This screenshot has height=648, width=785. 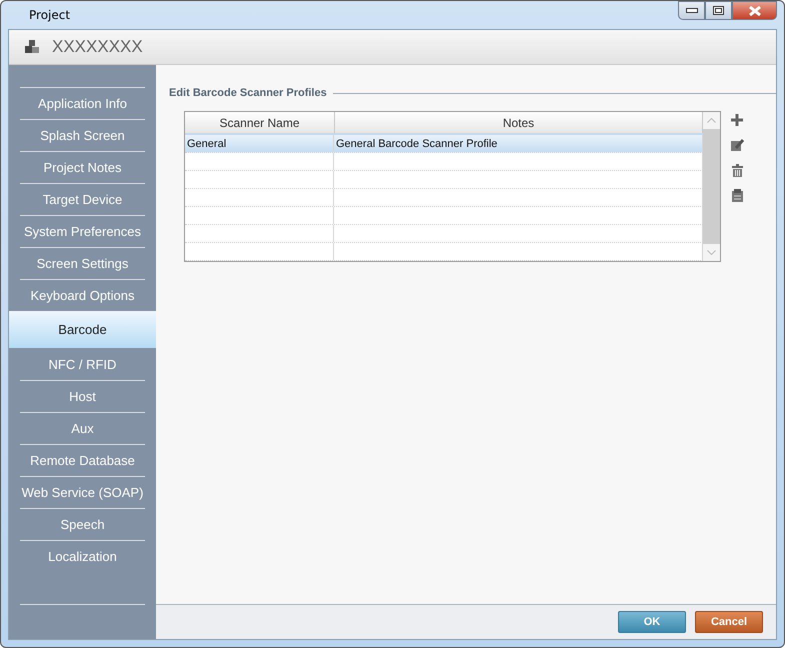 I want to click on blocks-icon, so click(x=32, y=47).